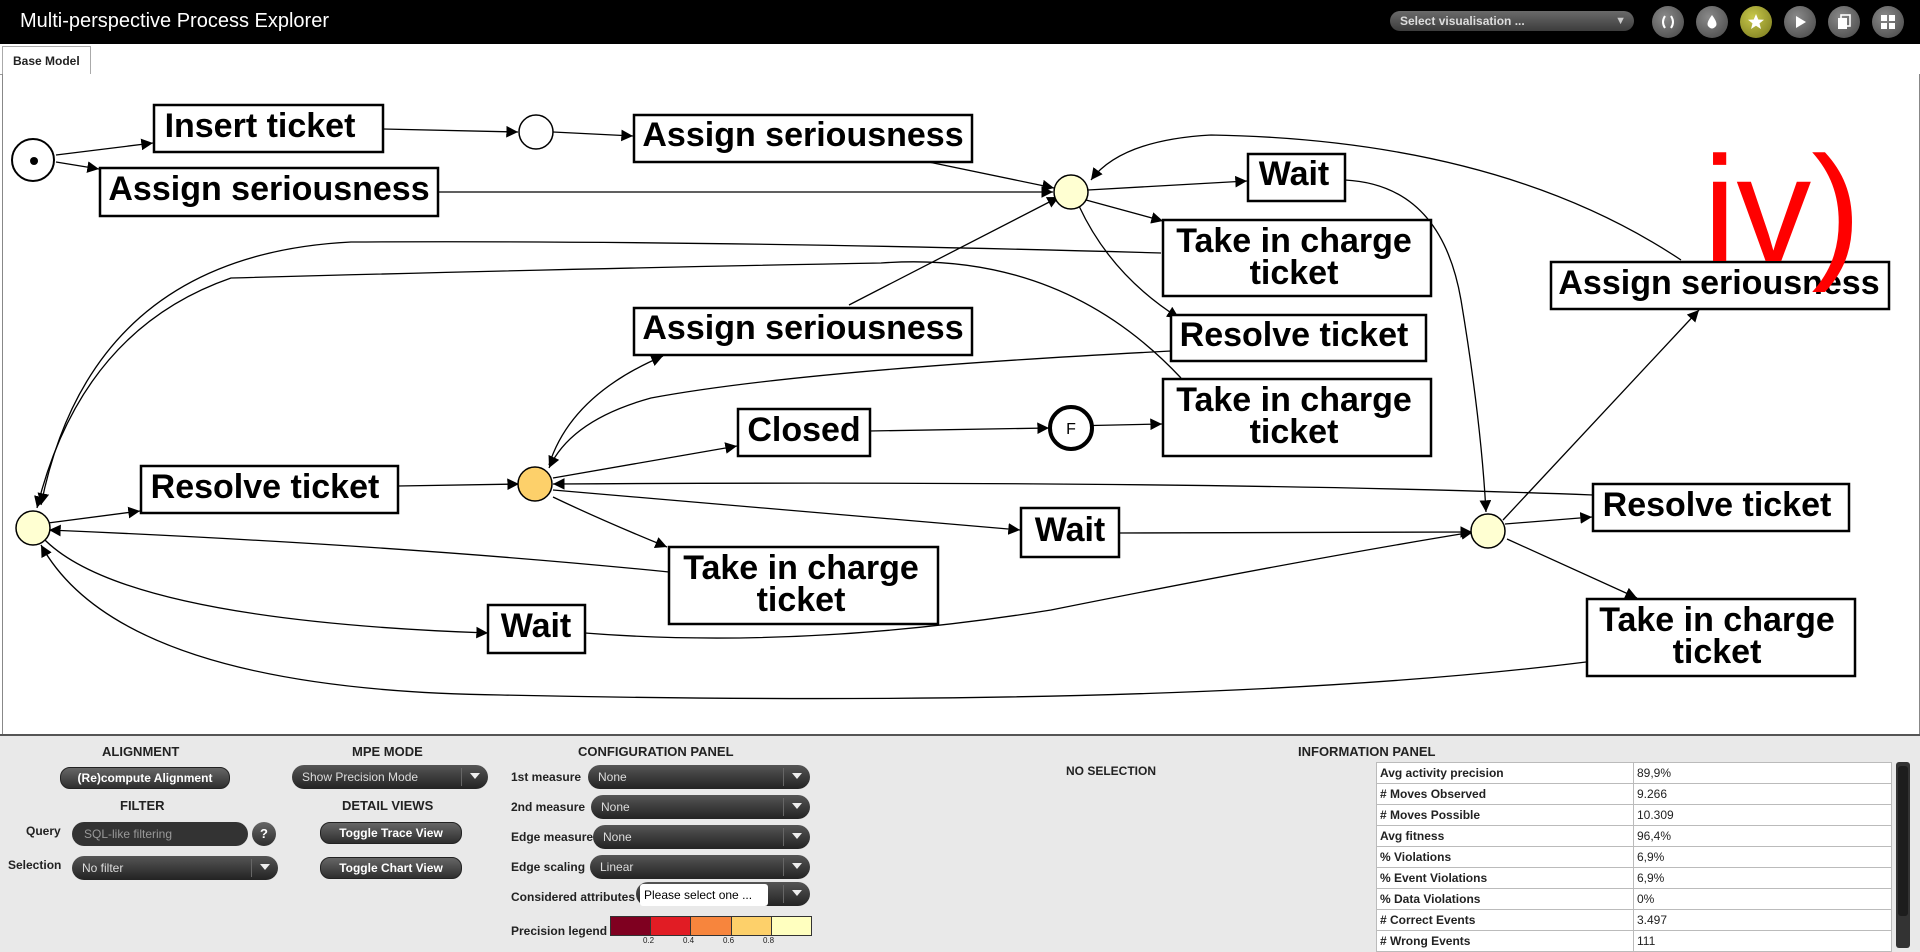  What do you see at coordinates (43, 831) in the screenshot?
I see `query-label: Query` at bounding box center [43, 831].